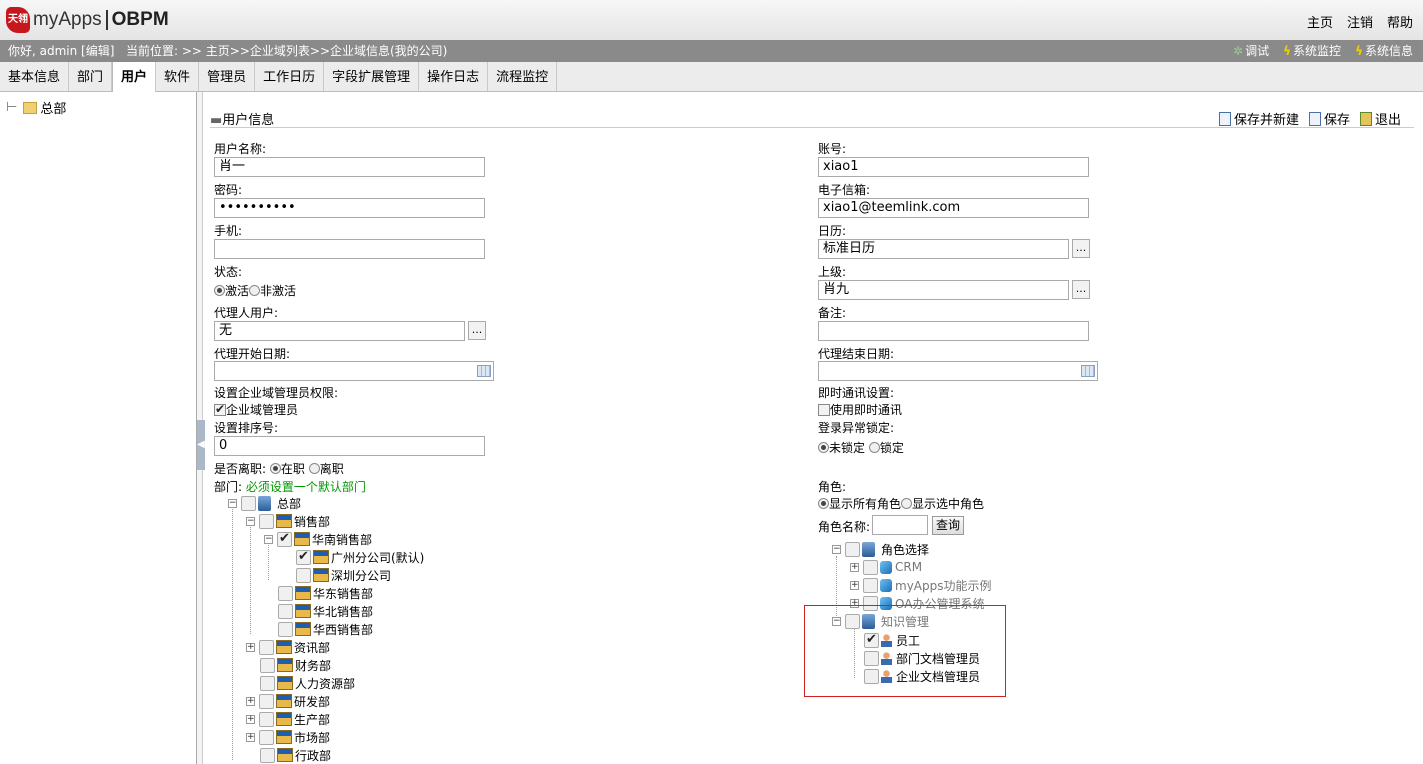 The height and width of the screenshot is (764, 1423). What do you see at coordinates (880, 549) in the screenshot?
I see `role-tree-root: − 角色选择` at bounding box center [880, 549].